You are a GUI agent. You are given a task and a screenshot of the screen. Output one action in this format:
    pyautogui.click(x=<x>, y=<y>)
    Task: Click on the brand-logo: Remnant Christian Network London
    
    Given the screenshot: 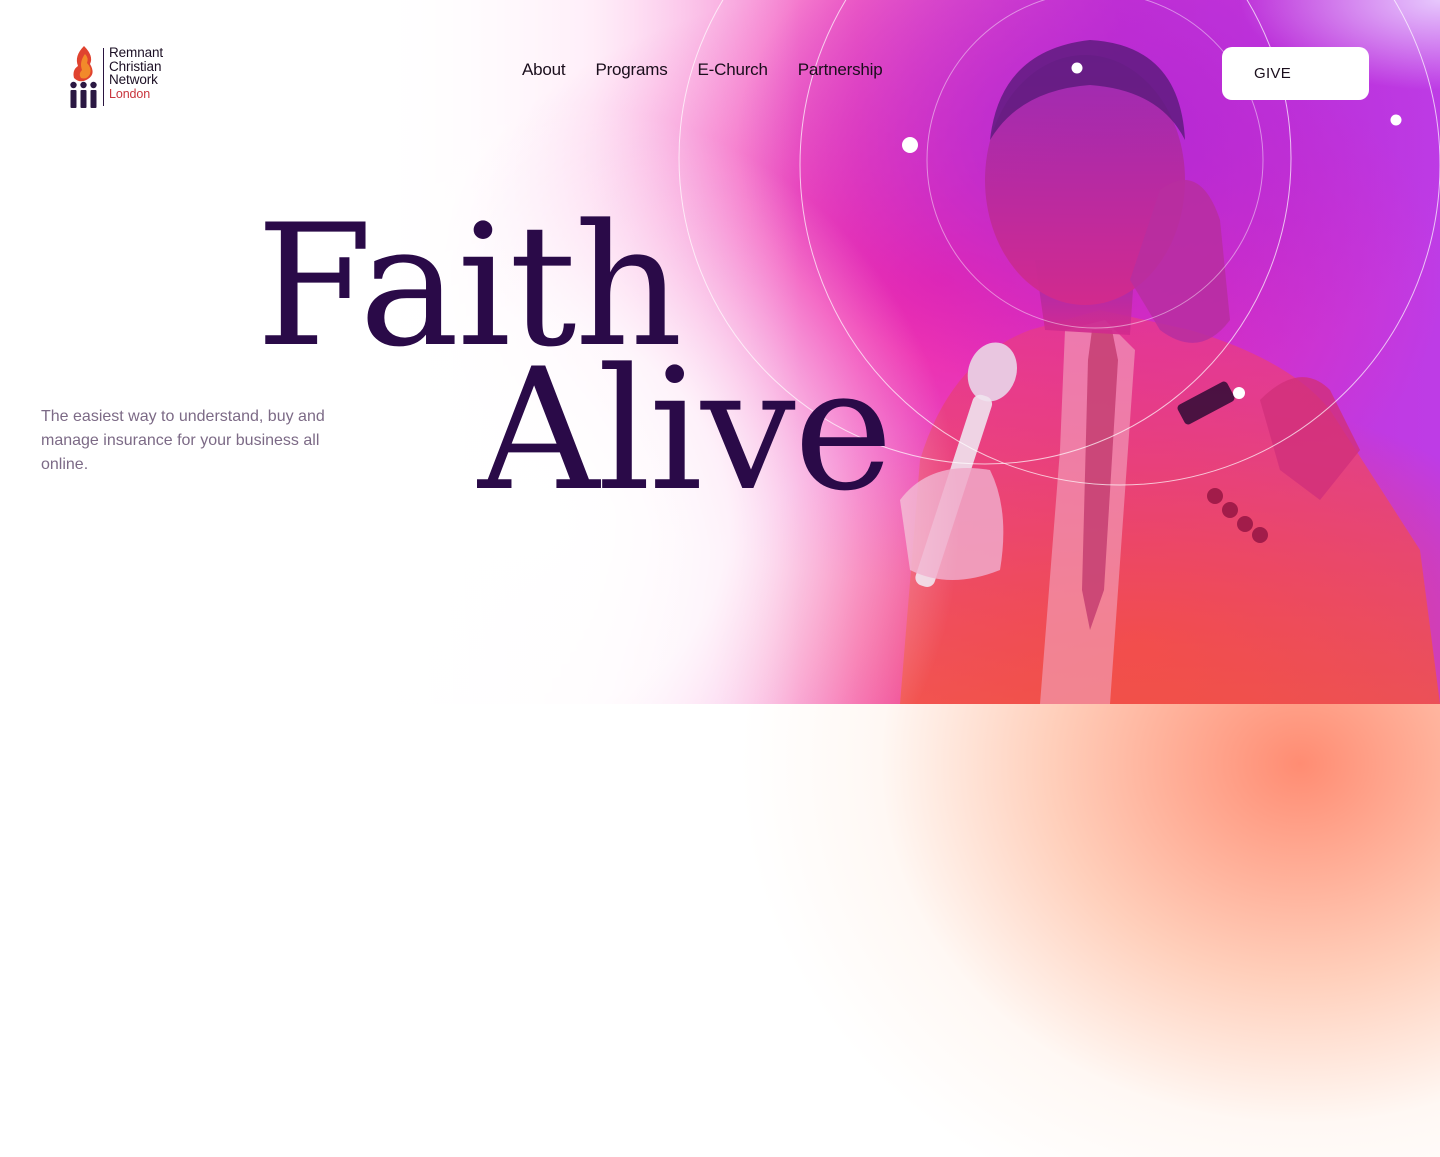 What is the action you would take?
    pyautogui.click(x=125, y=78)
    